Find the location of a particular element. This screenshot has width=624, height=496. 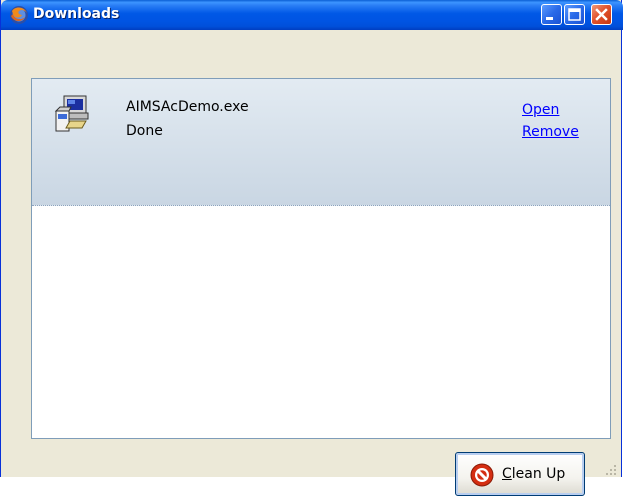

clean-up-label-rest: lean Up is located at coordinates (538, 474).